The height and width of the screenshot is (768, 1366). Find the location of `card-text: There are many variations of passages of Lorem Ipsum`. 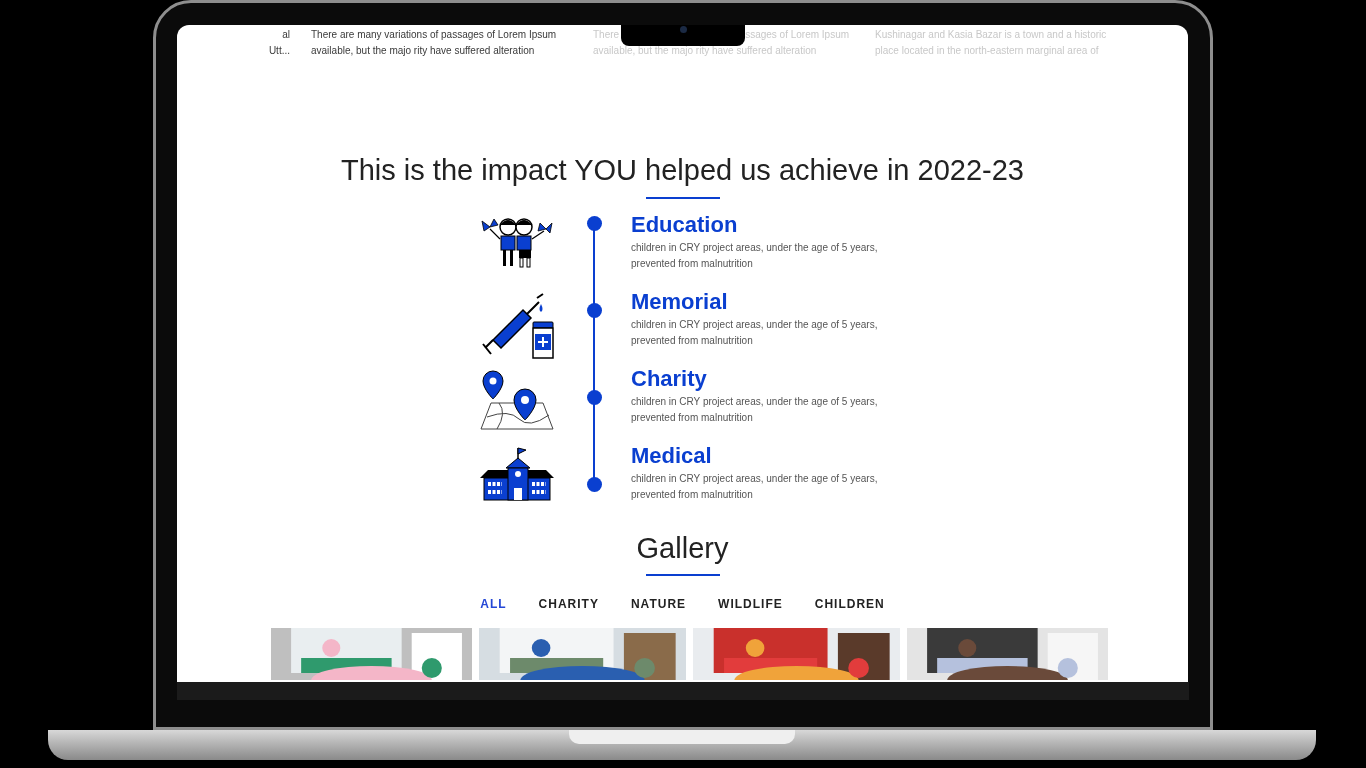

card-text: There are many variations of passages of Lorem Ipsum is located at coordinates (434, 35).